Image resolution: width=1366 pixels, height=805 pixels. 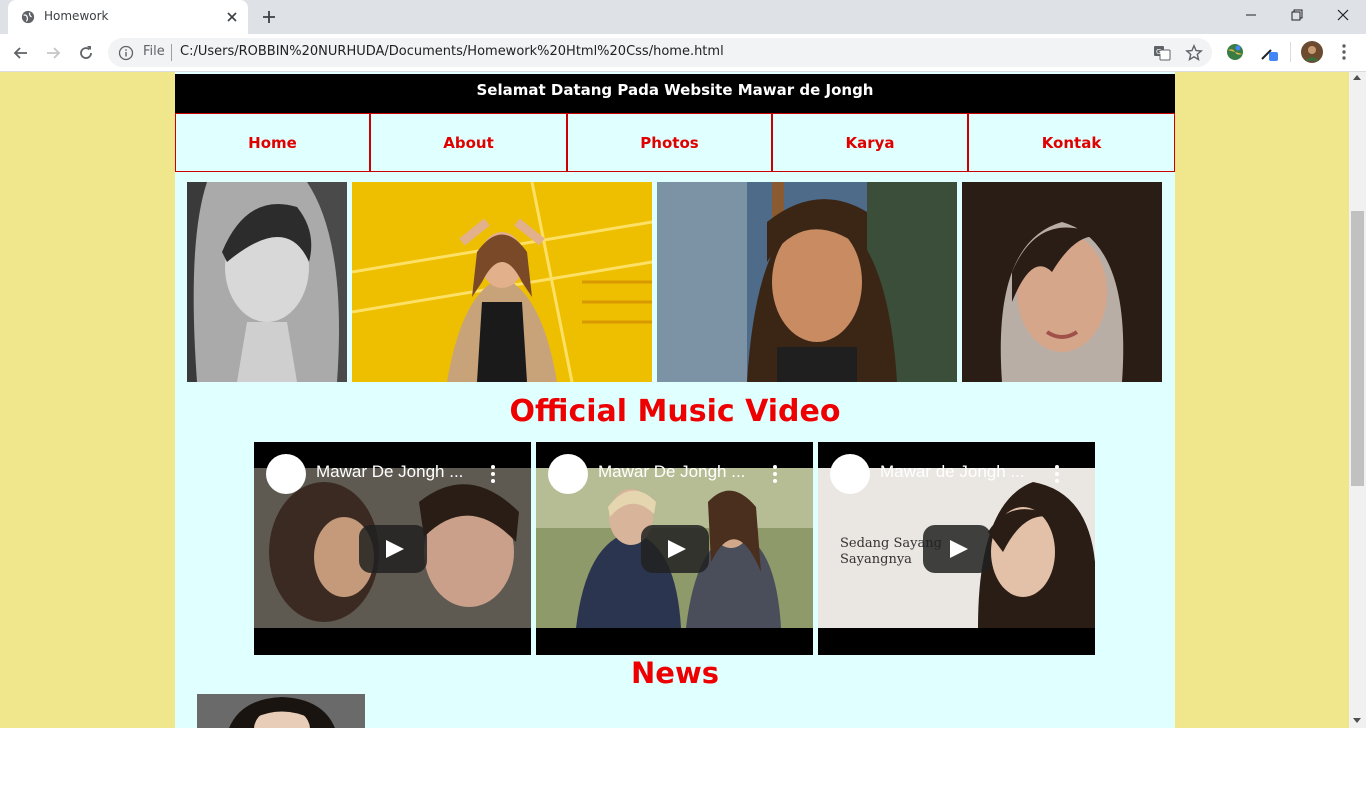 I want to click on reload-icon, so click(x=86, y=53).